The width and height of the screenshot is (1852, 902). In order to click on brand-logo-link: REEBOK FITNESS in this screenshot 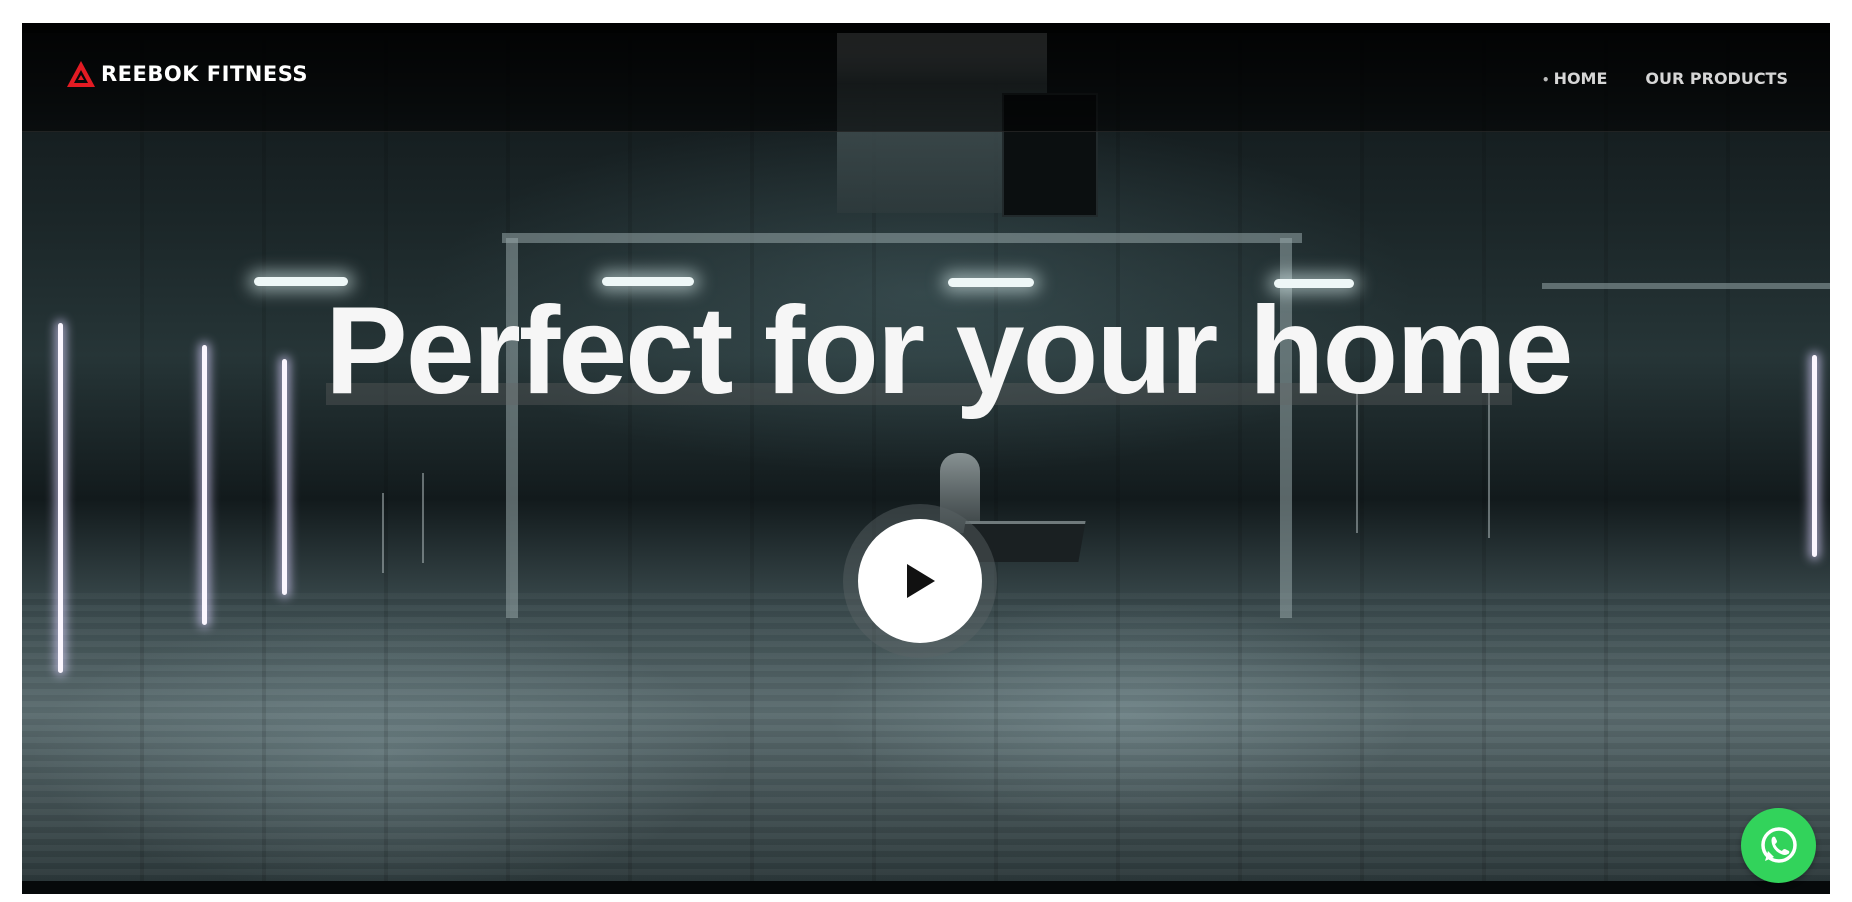, I will do `click(187, 74)`.